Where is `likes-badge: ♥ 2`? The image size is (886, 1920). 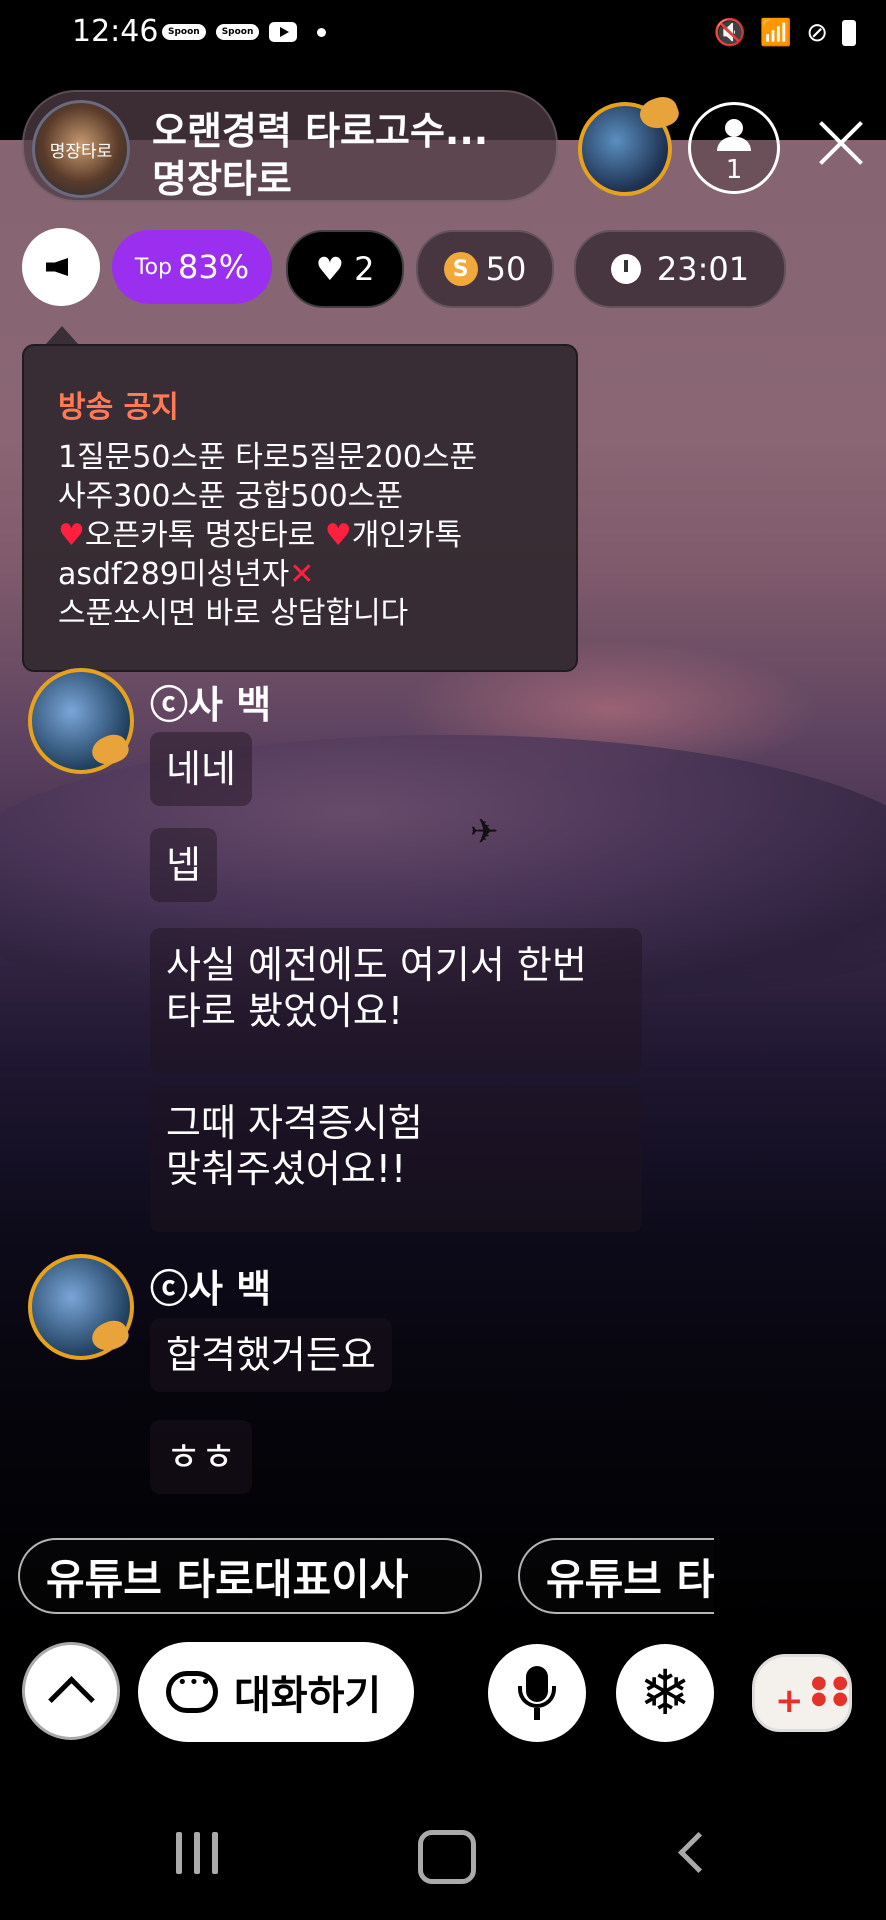 likes-badge: ♥ 2 is located at coordinates (345, 269).